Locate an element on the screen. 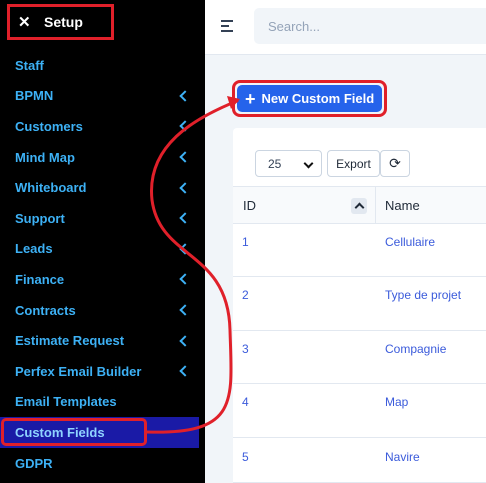 This screenshot has width=486, height=483. sidebar-item-label: Whiteboard is located at coordinates (51, 188).